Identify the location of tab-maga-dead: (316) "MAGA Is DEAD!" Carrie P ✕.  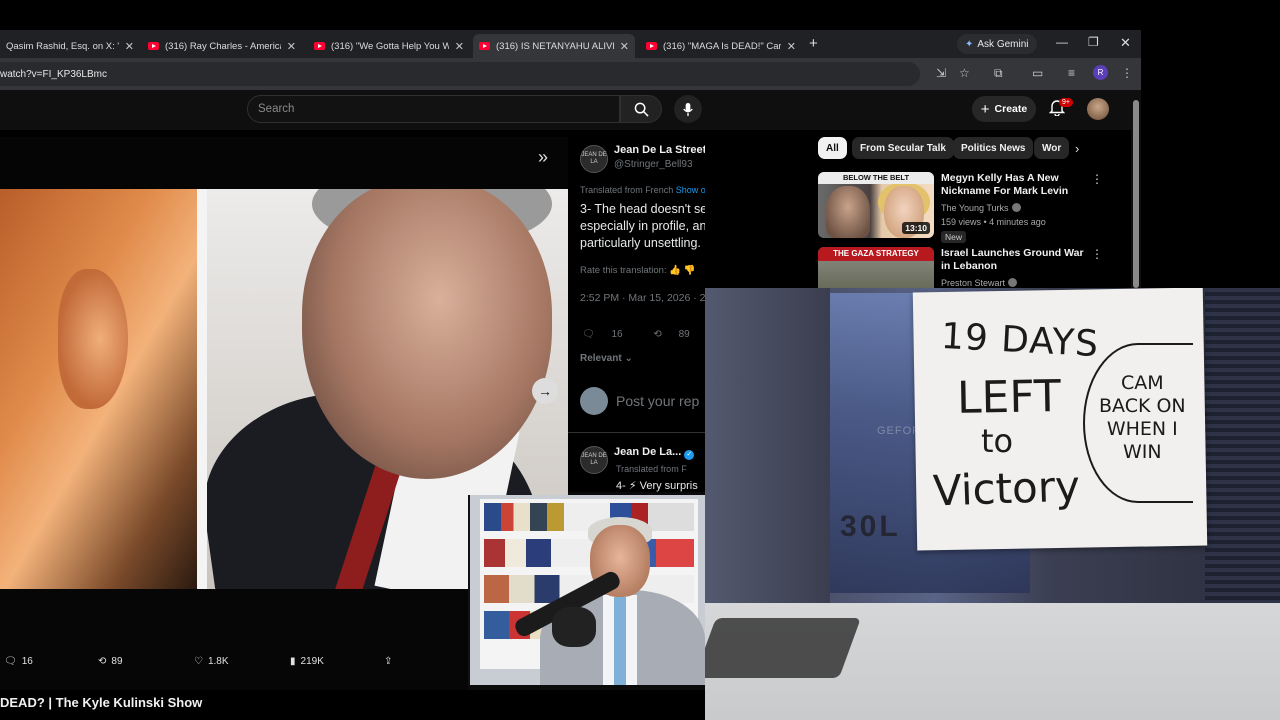
(721, 46).